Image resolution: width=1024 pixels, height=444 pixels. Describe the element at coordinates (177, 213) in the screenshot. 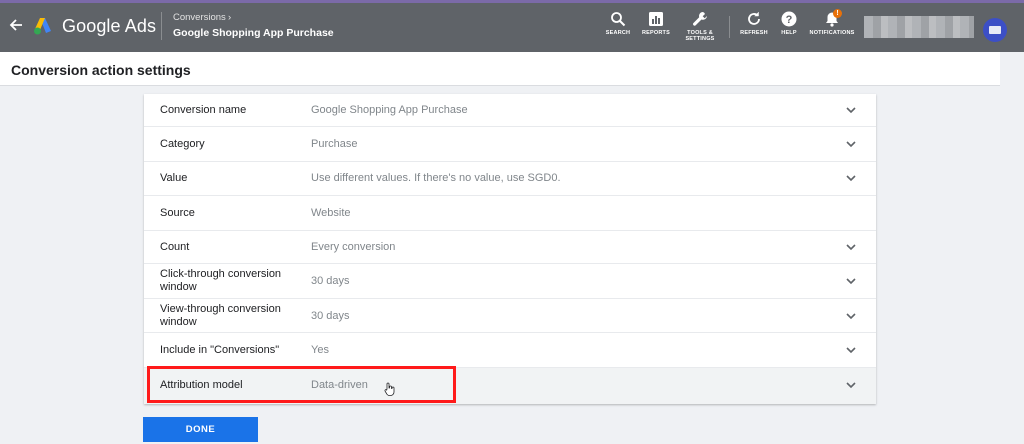

I see `setting-label: Source` at that location.